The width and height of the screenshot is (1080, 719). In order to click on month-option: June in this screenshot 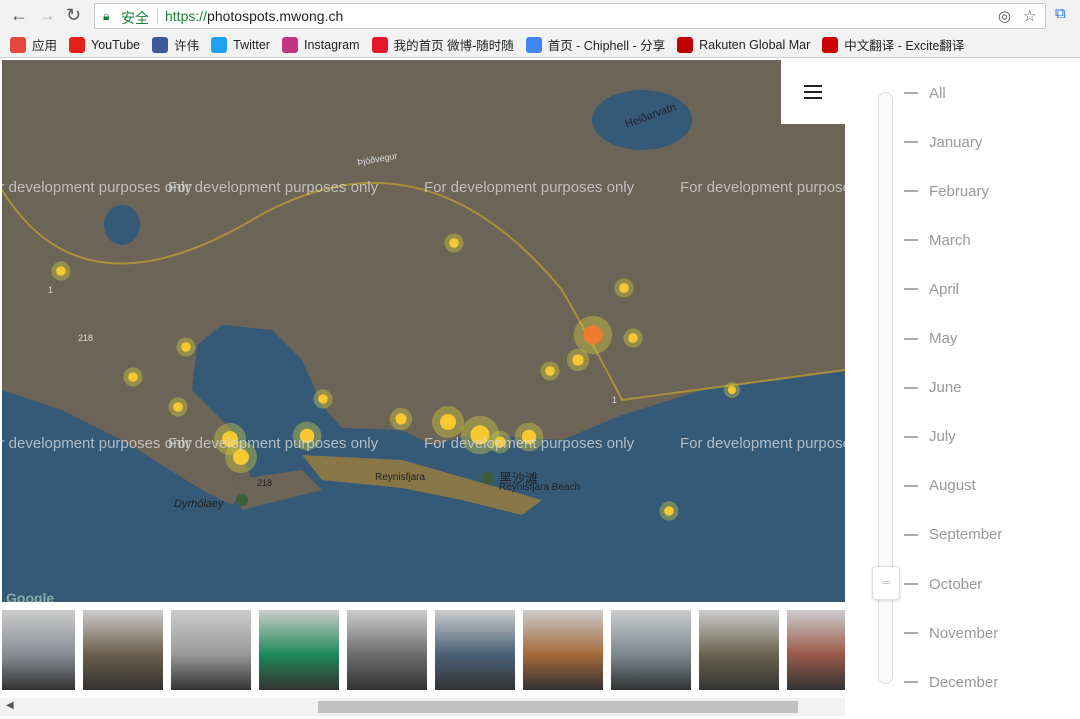, I will do `click(933, 388)`.